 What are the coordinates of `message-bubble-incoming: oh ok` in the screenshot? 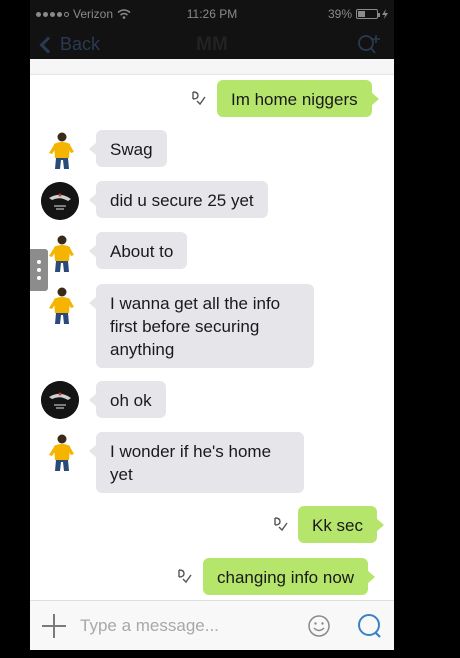 It's located at (127, 399).